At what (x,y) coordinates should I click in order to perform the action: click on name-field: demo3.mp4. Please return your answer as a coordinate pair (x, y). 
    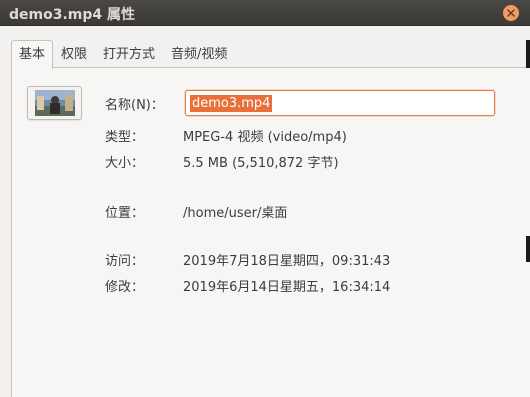
    Looking at the image, I should click on (340, 103).